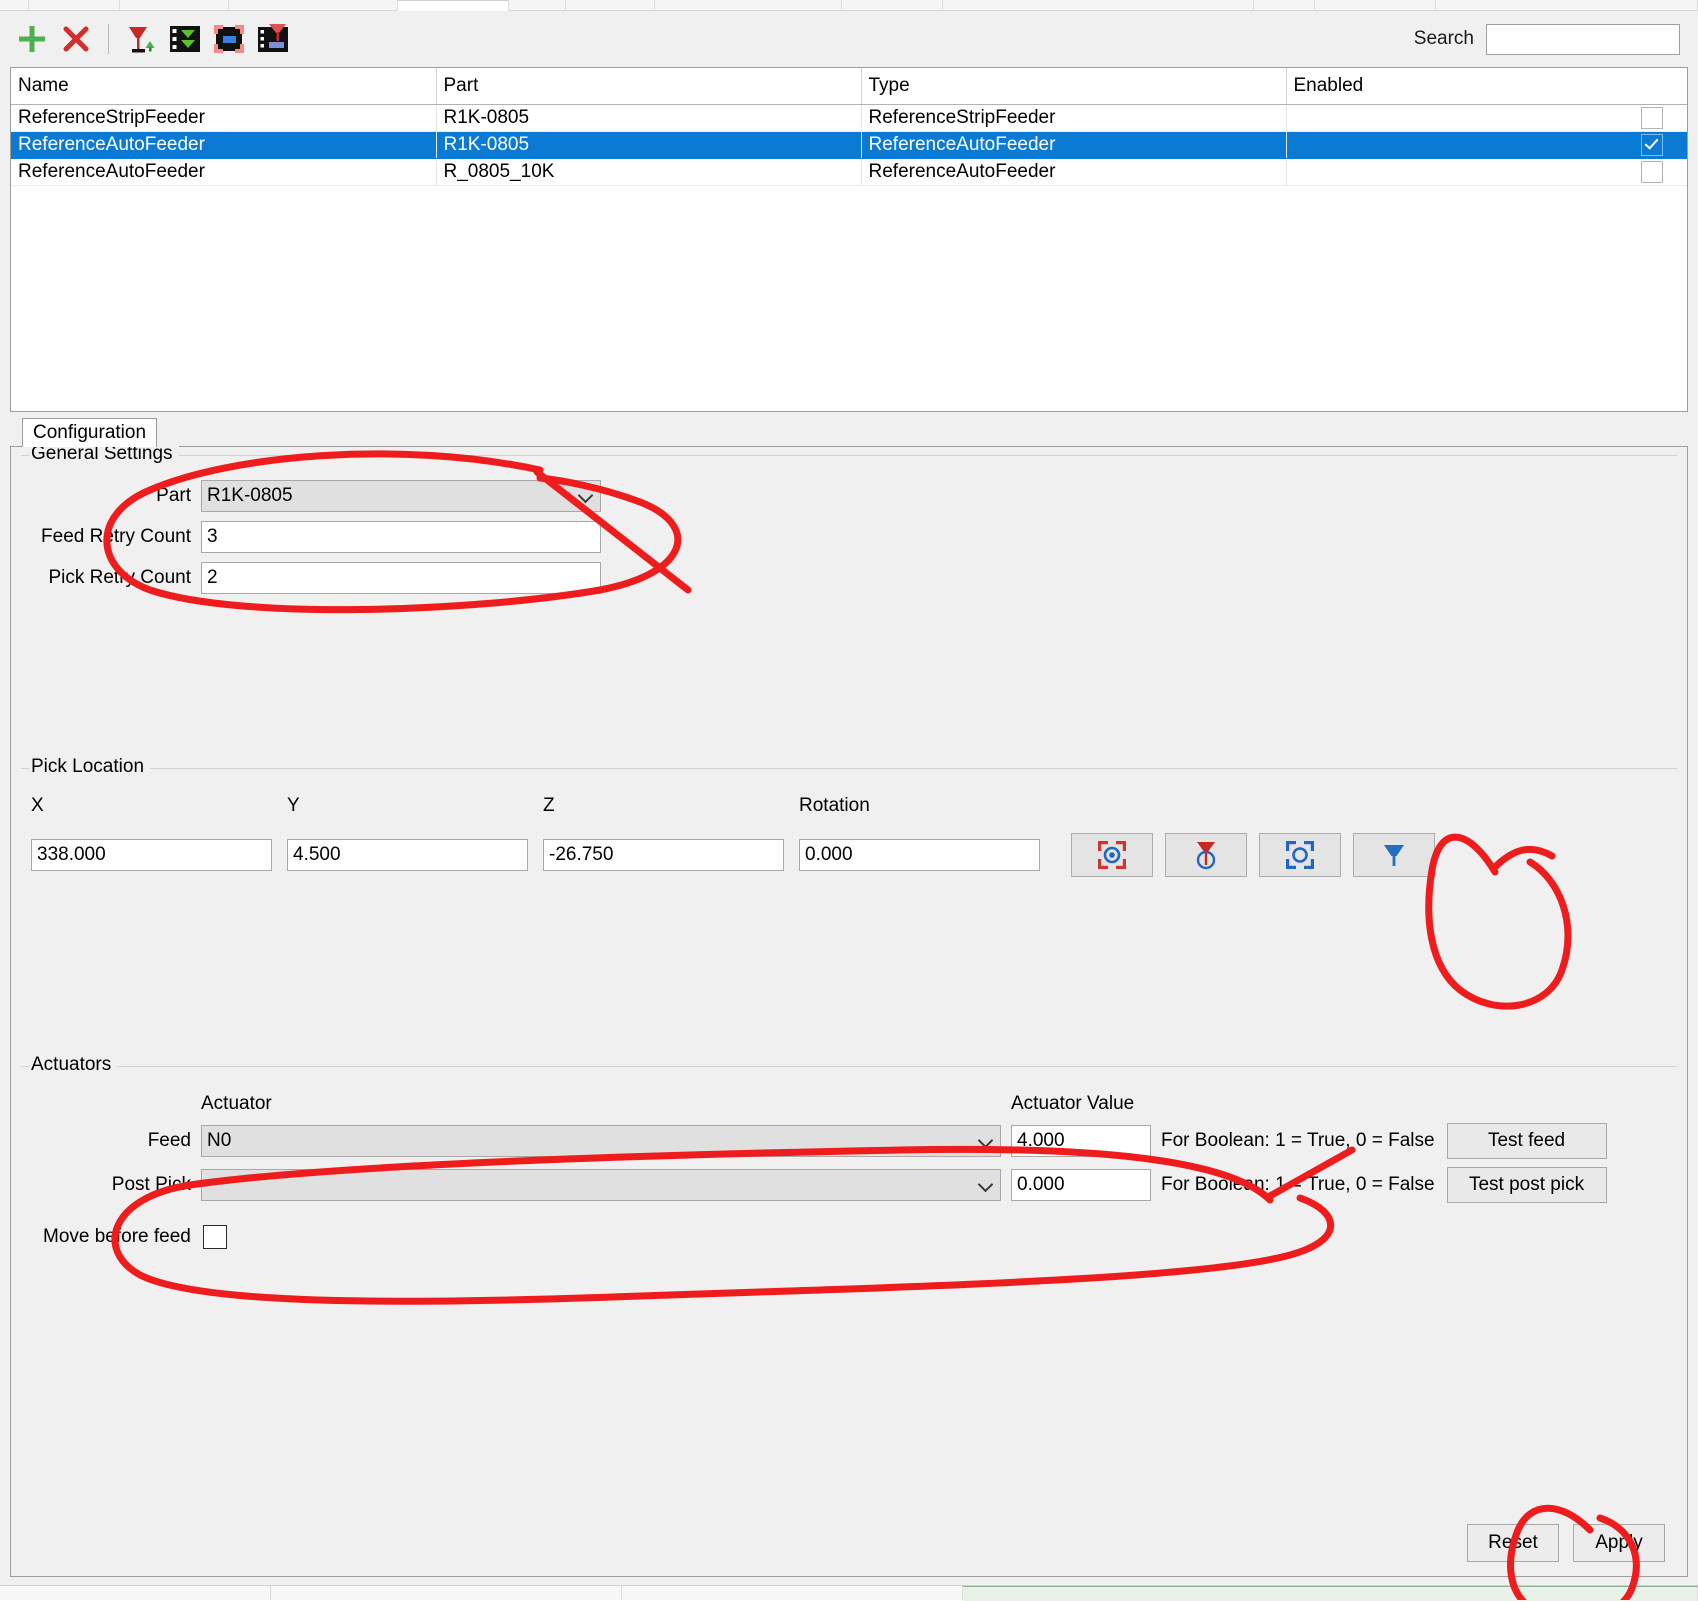  I want to click on pick-location-headers: X Y Z Rotation, so click(849, 806).